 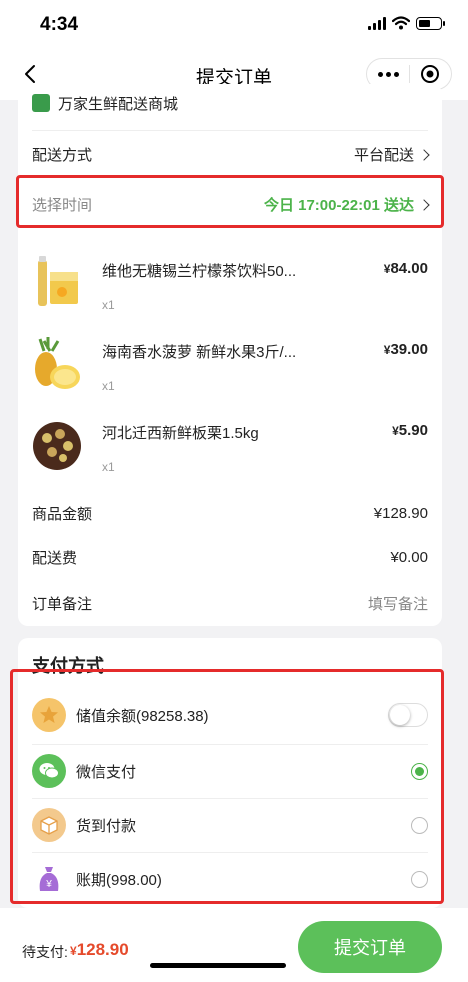 I want to click on goods-amount-row: 商品金额 ¥128.90, so click(x=230, y=513).